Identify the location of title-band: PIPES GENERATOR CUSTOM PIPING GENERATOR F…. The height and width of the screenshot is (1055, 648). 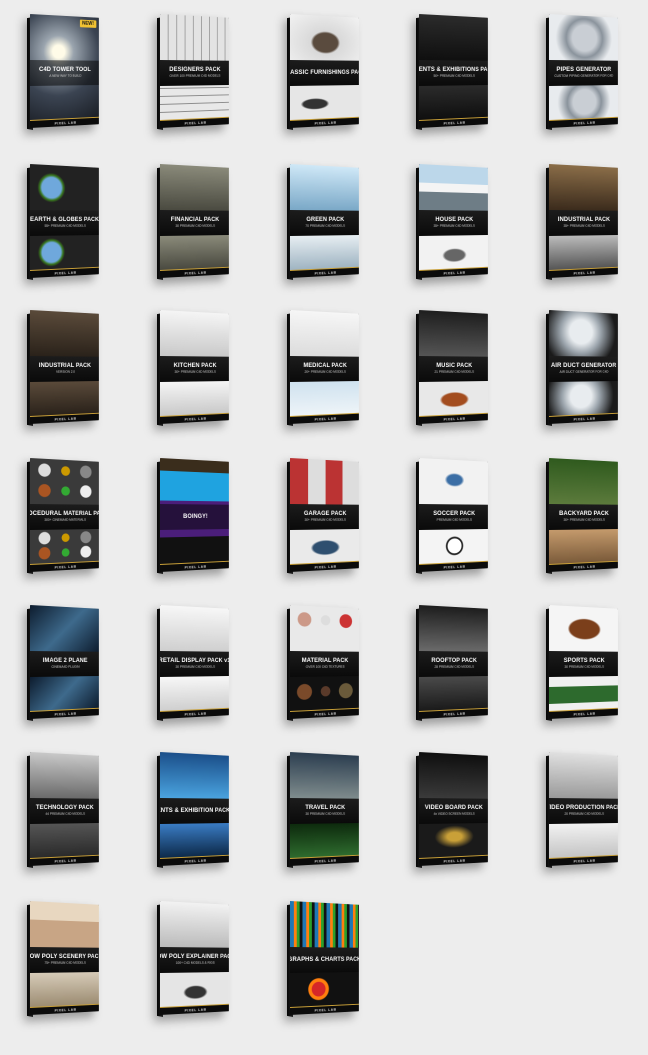
(583, 73).